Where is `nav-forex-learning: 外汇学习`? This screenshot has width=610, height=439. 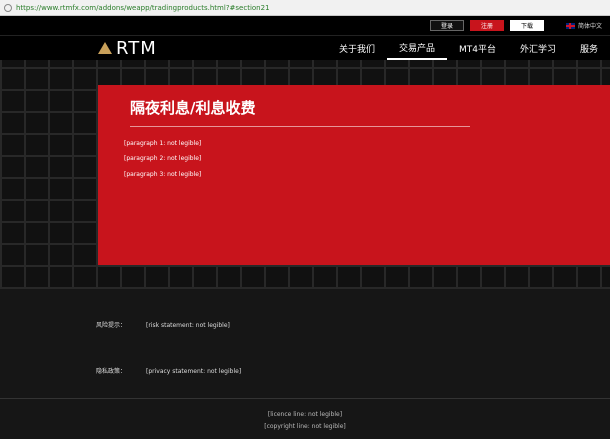
nav-forex-learning: 外汇学习 is located at coordinates (538, 48).